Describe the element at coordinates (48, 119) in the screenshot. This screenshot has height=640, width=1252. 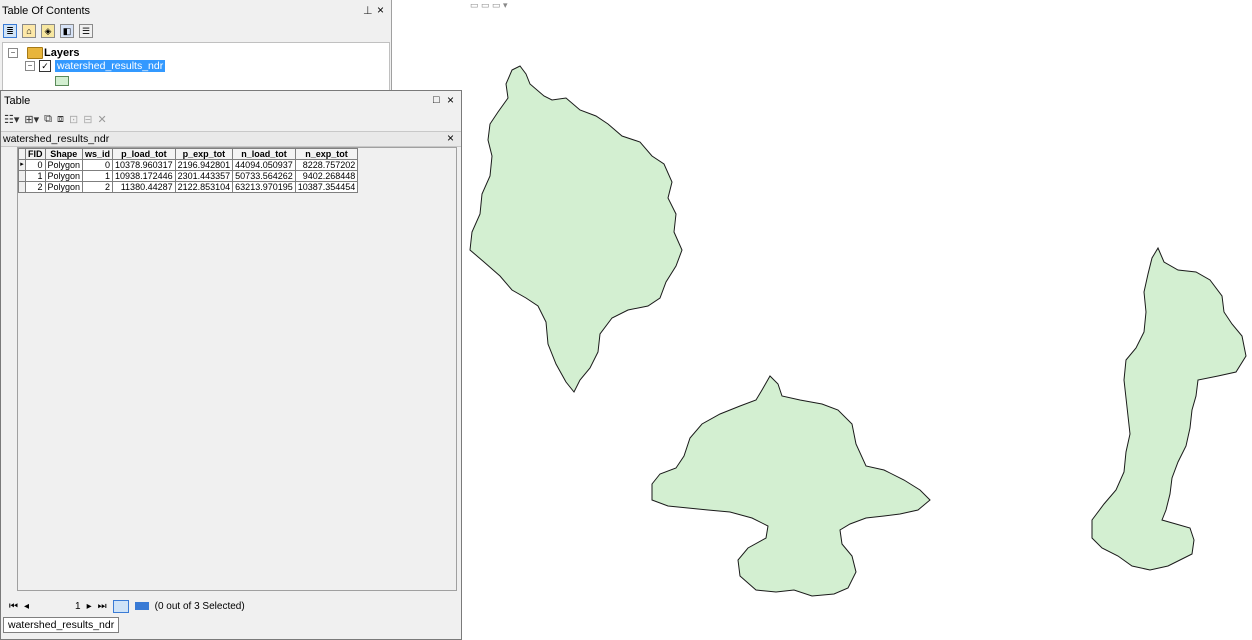
I see `select-by-attributes-icon: ⧉` at that location.